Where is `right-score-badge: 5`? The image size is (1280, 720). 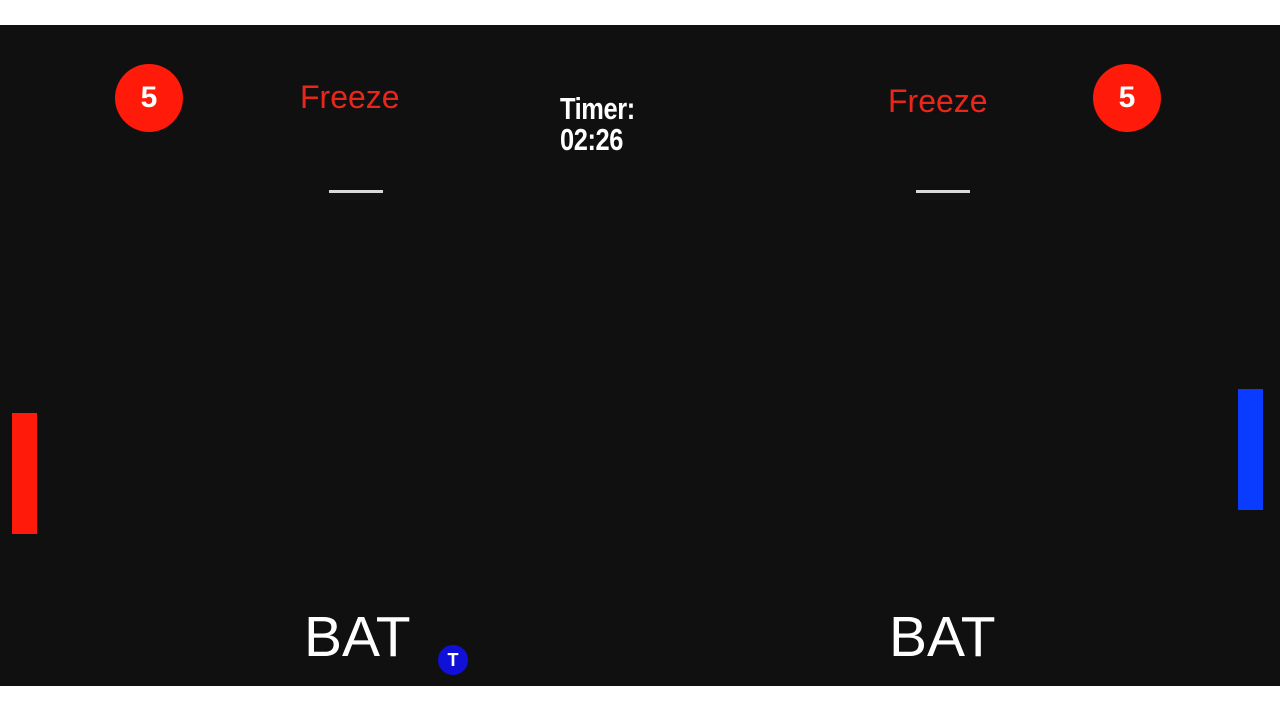
right-score-badge: 5 is located at coordinates (1127, 98).